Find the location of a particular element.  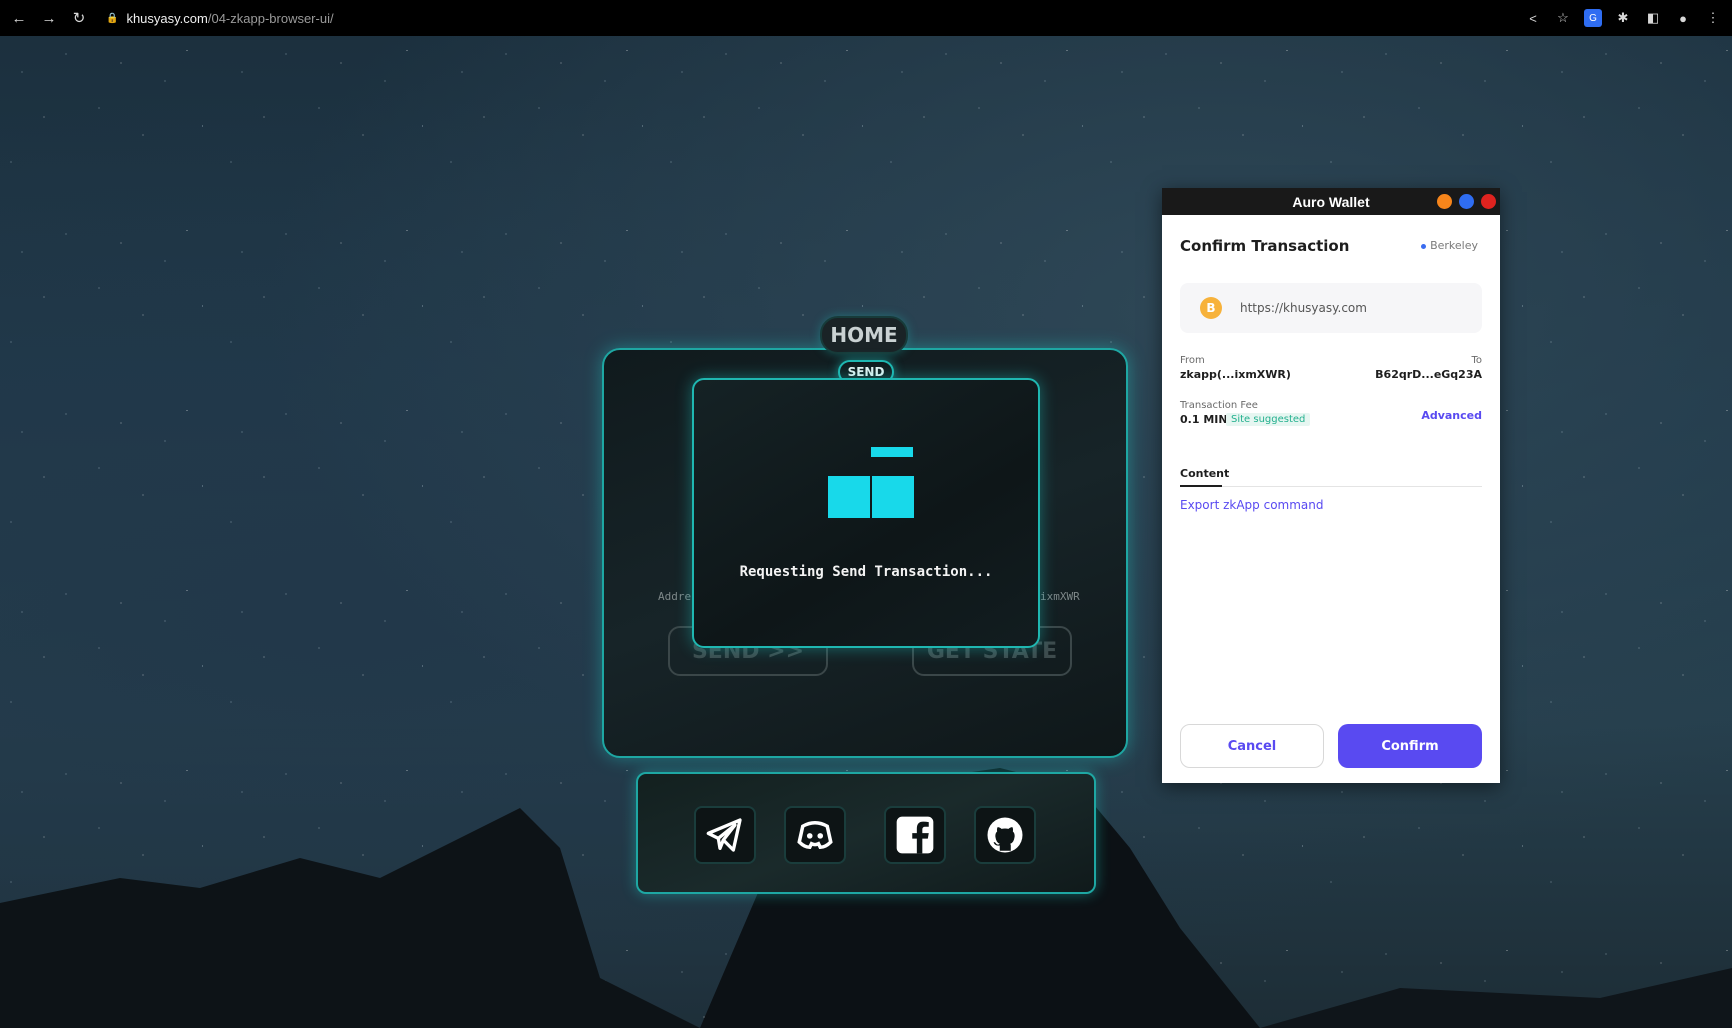

to-label: To is located at coordinates (1476, 360).